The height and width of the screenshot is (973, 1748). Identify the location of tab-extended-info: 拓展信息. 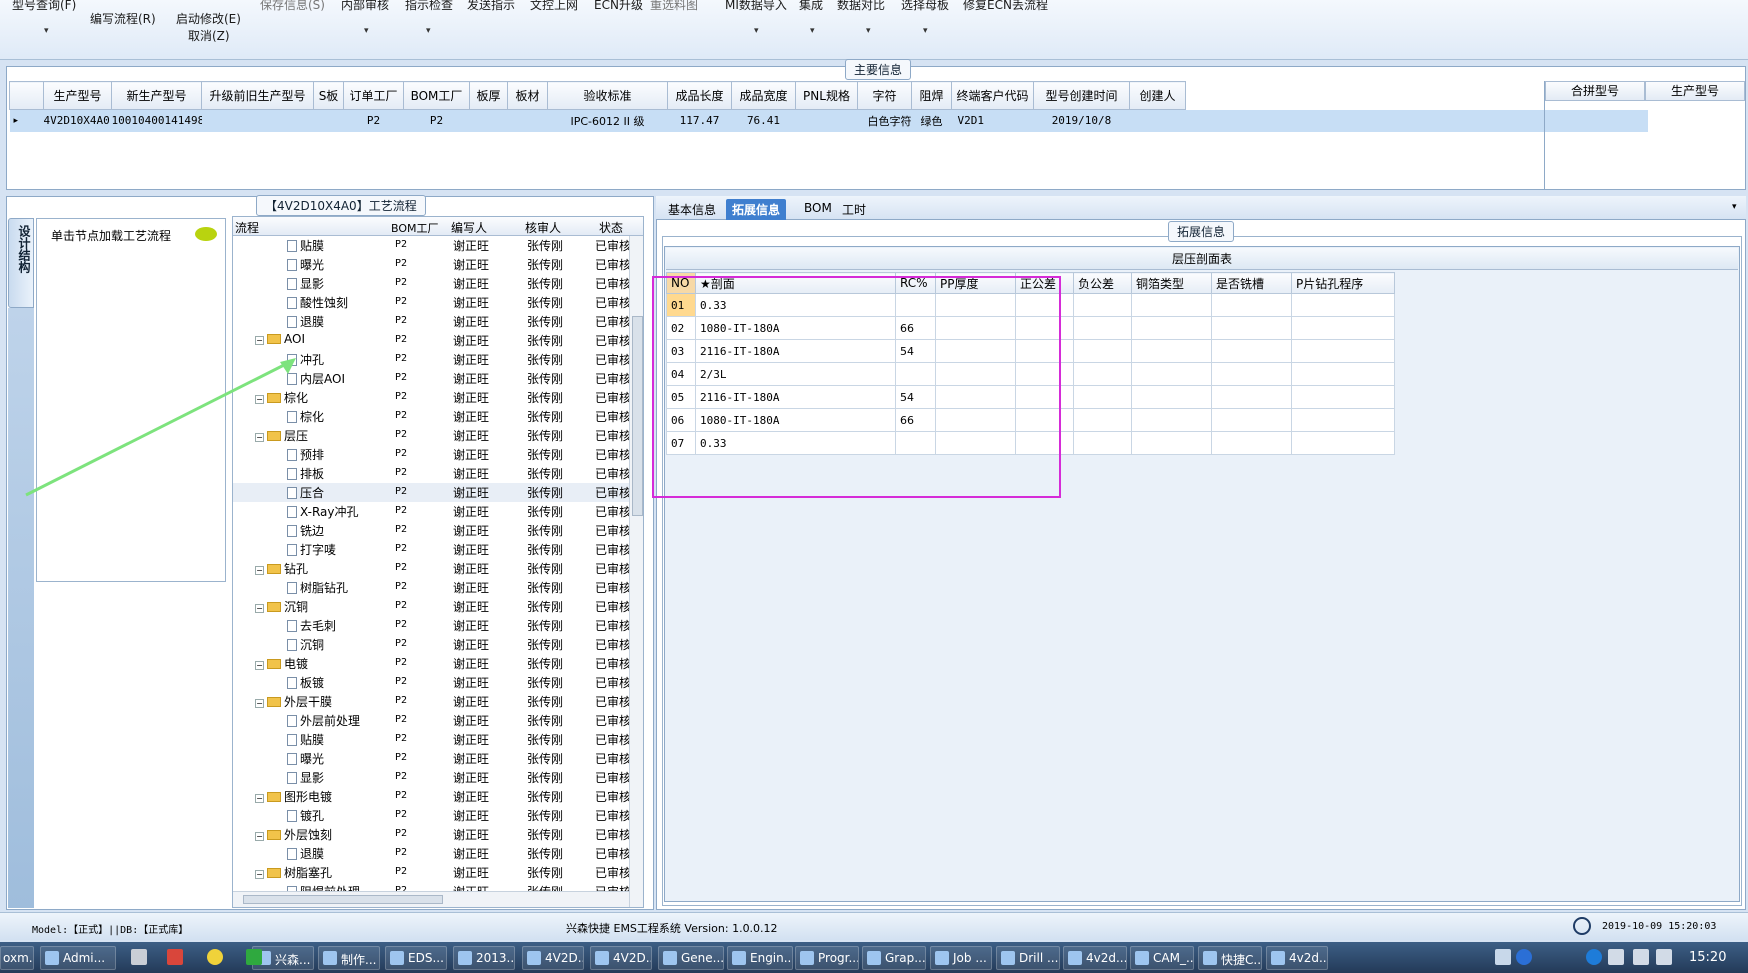
(756, 209).